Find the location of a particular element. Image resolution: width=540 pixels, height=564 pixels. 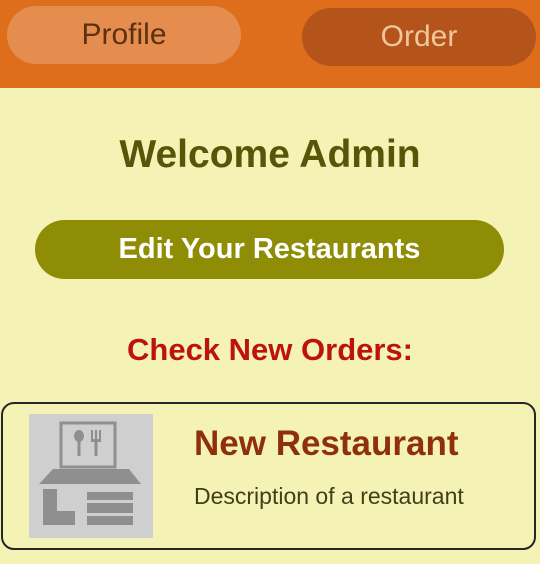

tab-profile: Profile is located at coordinates (124, 35).